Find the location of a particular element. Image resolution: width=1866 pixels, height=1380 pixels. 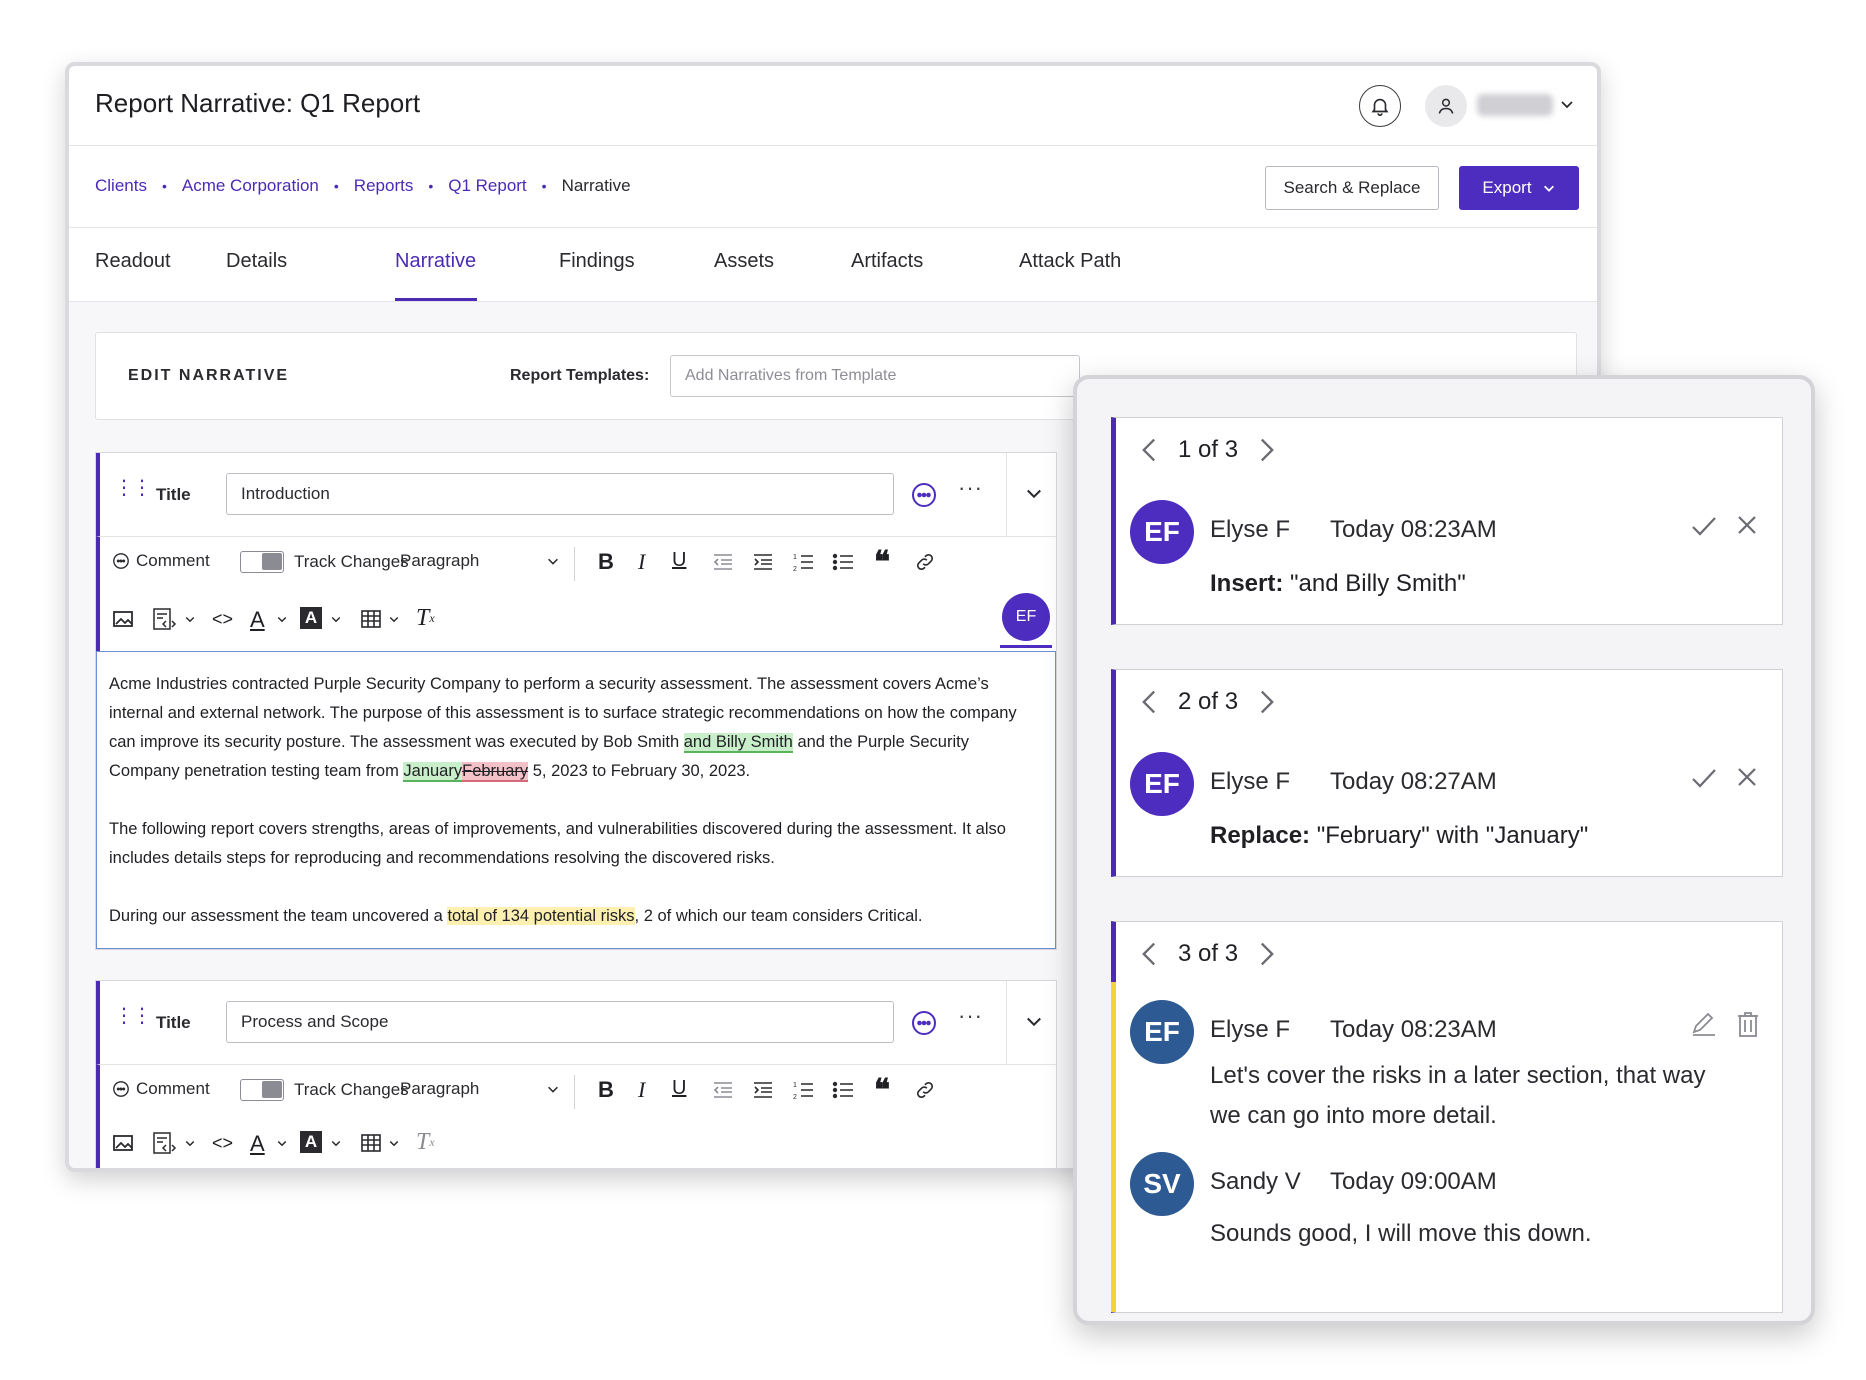

commented-text: total of 134 potential risks is located at coordinates (541, 916).